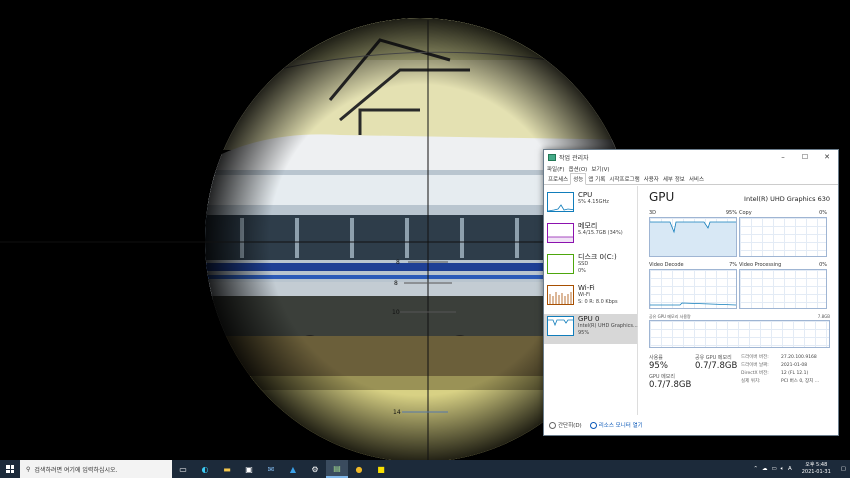  I want to click on gpu-title: GPU, so click(662, 197).